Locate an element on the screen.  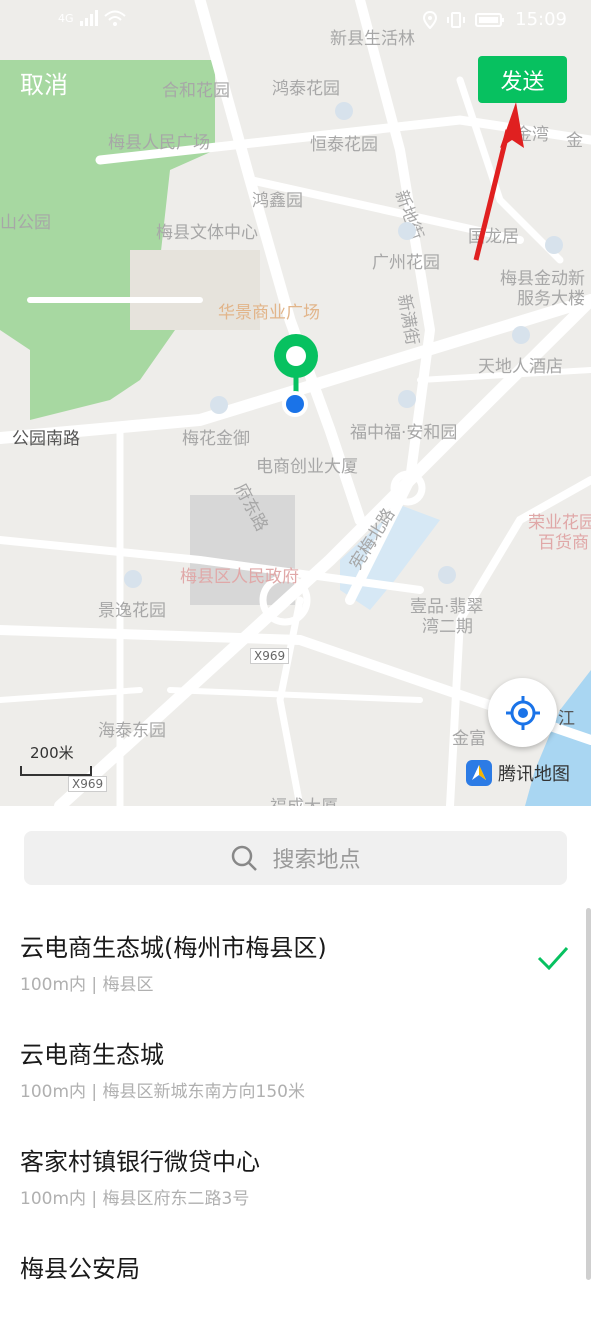
map-label: 恒泰花园 is located at coordinates (344, 145).